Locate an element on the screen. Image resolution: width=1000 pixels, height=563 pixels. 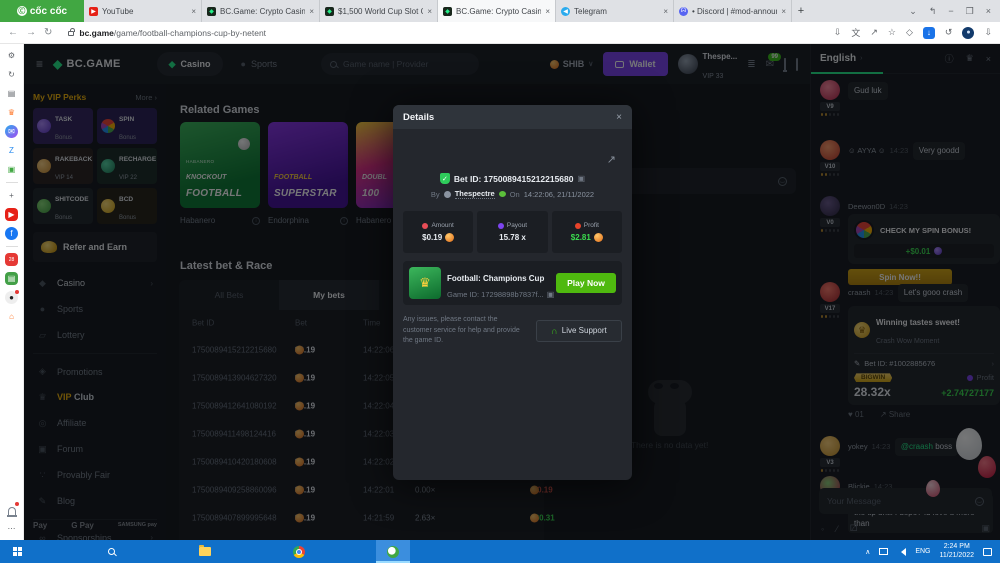
history-icon: ↻ is located at coordinates (11, 74).